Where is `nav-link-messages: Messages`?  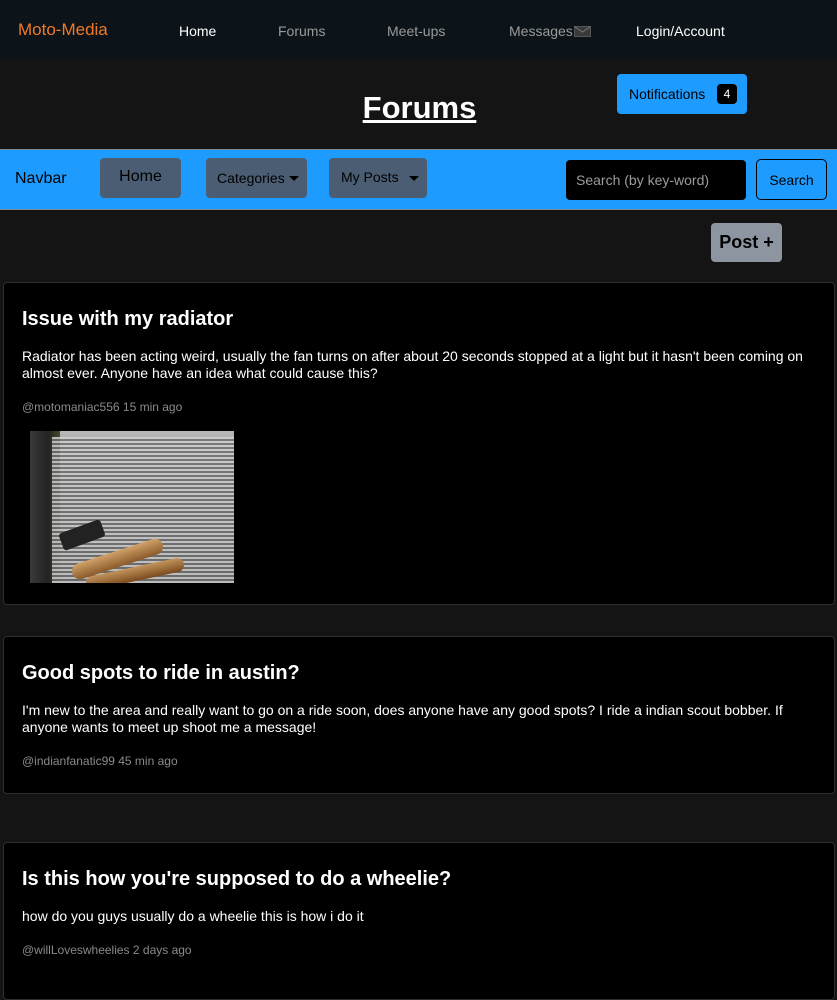 nav-link-messages: Messages is located at coordinates (550, 31).